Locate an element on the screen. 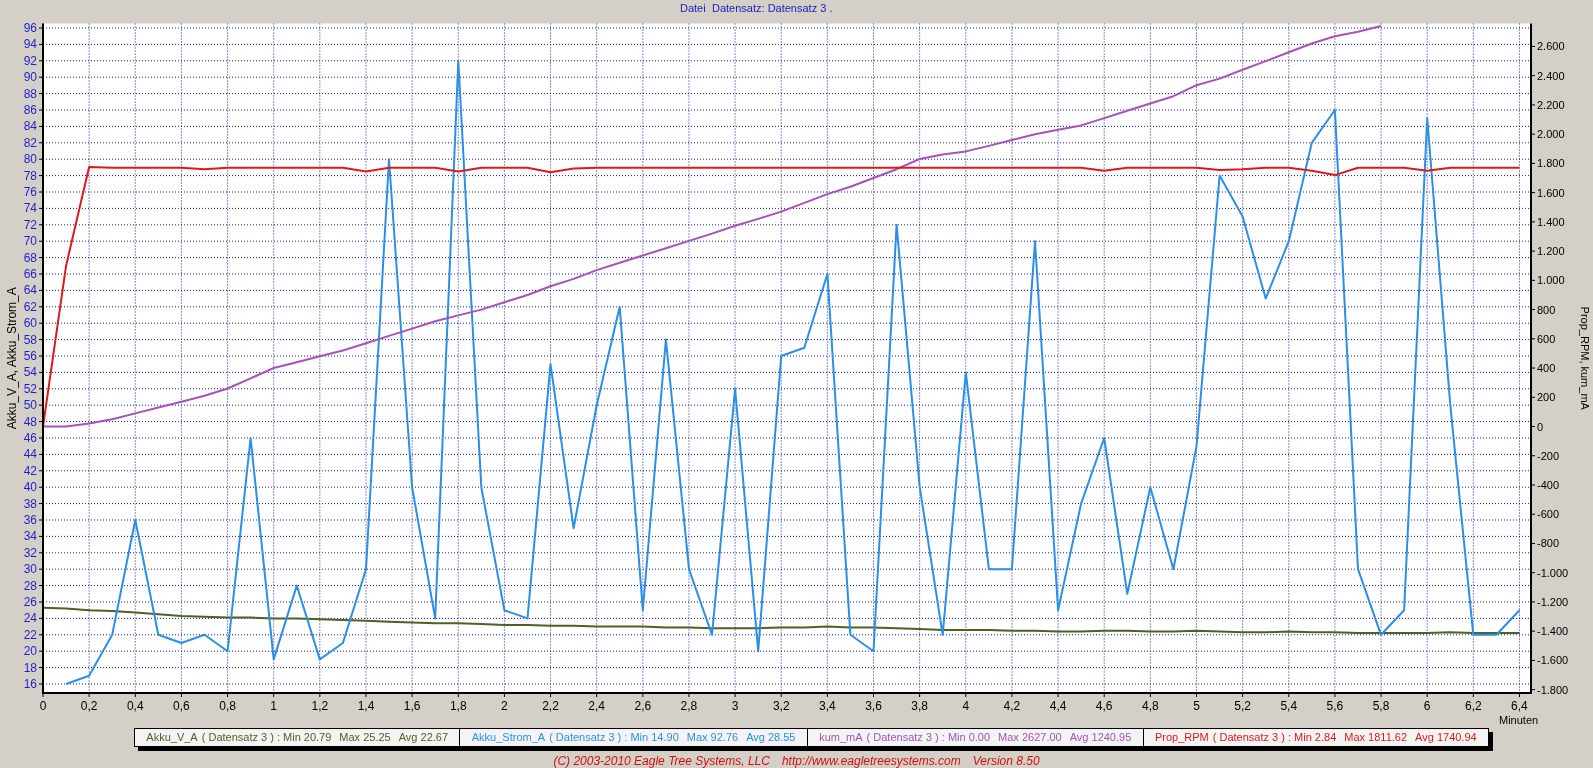 The image size is (1593, 768). axis-title: Minuten is located at coordinates (1519, 720).